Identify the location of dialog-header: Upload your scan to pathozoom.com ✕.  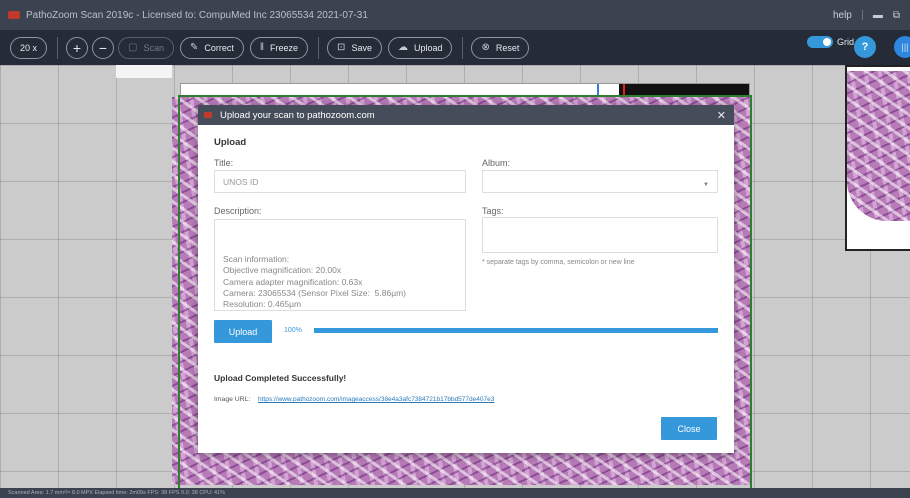
(466, 115).